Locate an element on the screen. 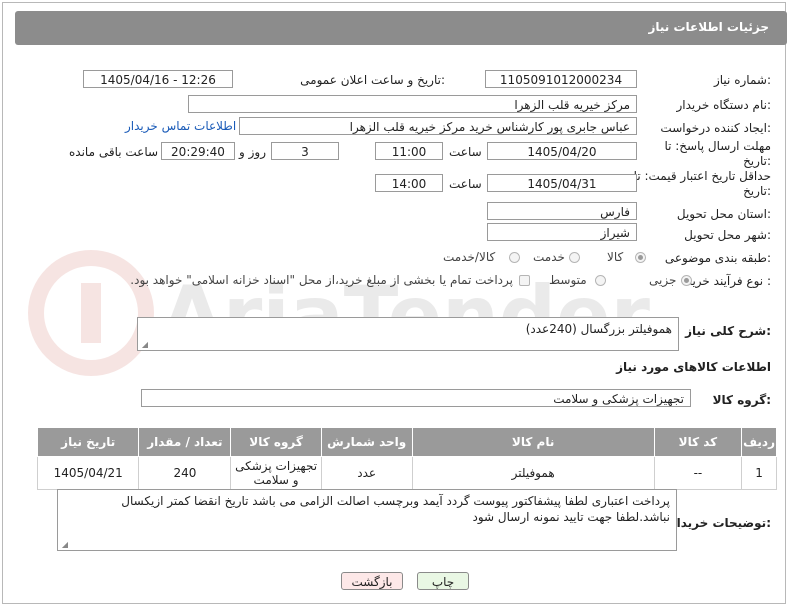  days-label: روز و is located at coordinates (252, 152).